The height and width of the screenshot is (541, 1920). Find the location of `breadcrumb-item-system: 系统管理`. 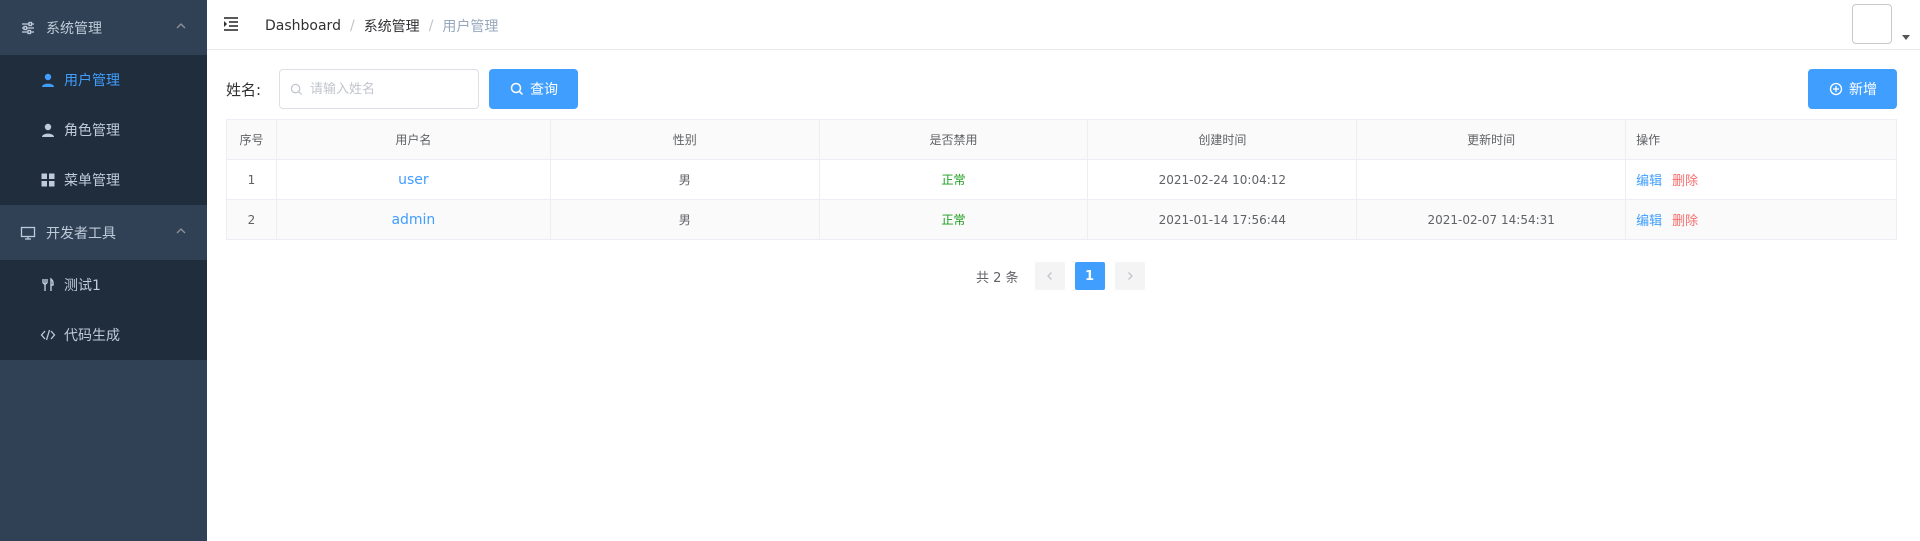

breadcrumb-item-system: 系统管理 is located at coordinates (392, 26).